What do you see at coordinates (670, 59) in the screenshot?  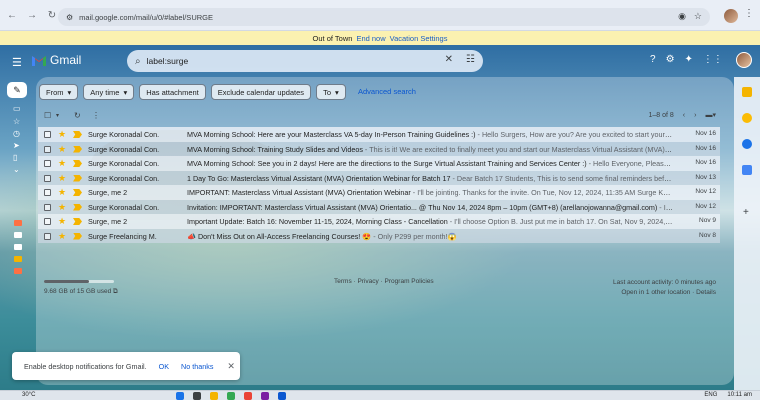 I see `settings-gear-icon: ⚙` at bounding box center [670, 59].